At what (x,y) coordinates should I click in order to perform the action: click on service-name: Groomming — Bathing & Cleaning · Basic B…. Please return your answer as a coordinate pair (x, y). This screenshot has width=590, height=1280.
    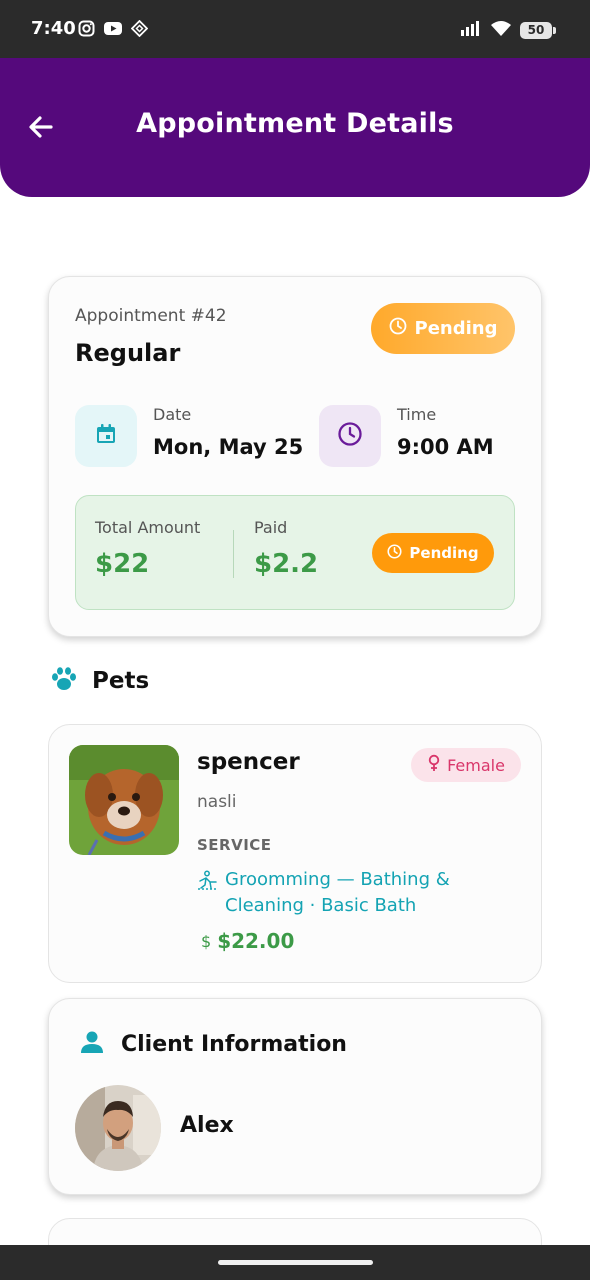
    Looking at the image, I should click on (337, 892).